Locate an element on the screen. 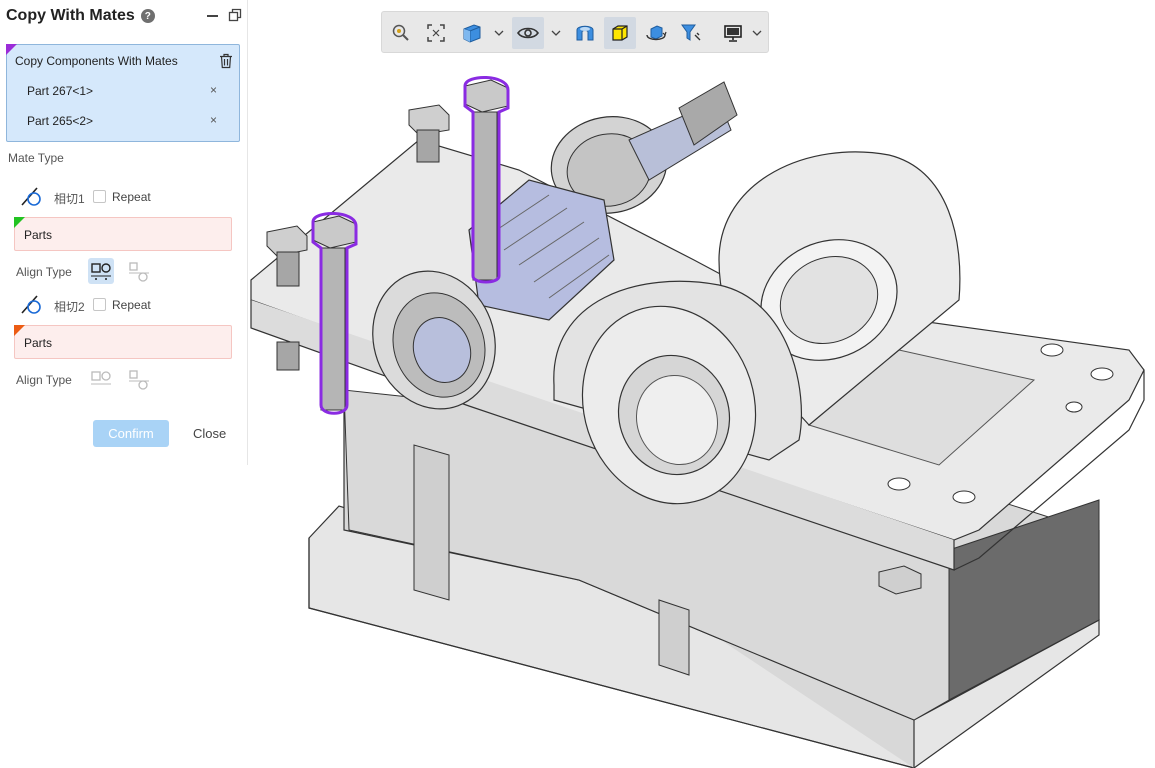 This screenshot has width=1155, height=768. display-style-button is located at coordinates (620, 33).